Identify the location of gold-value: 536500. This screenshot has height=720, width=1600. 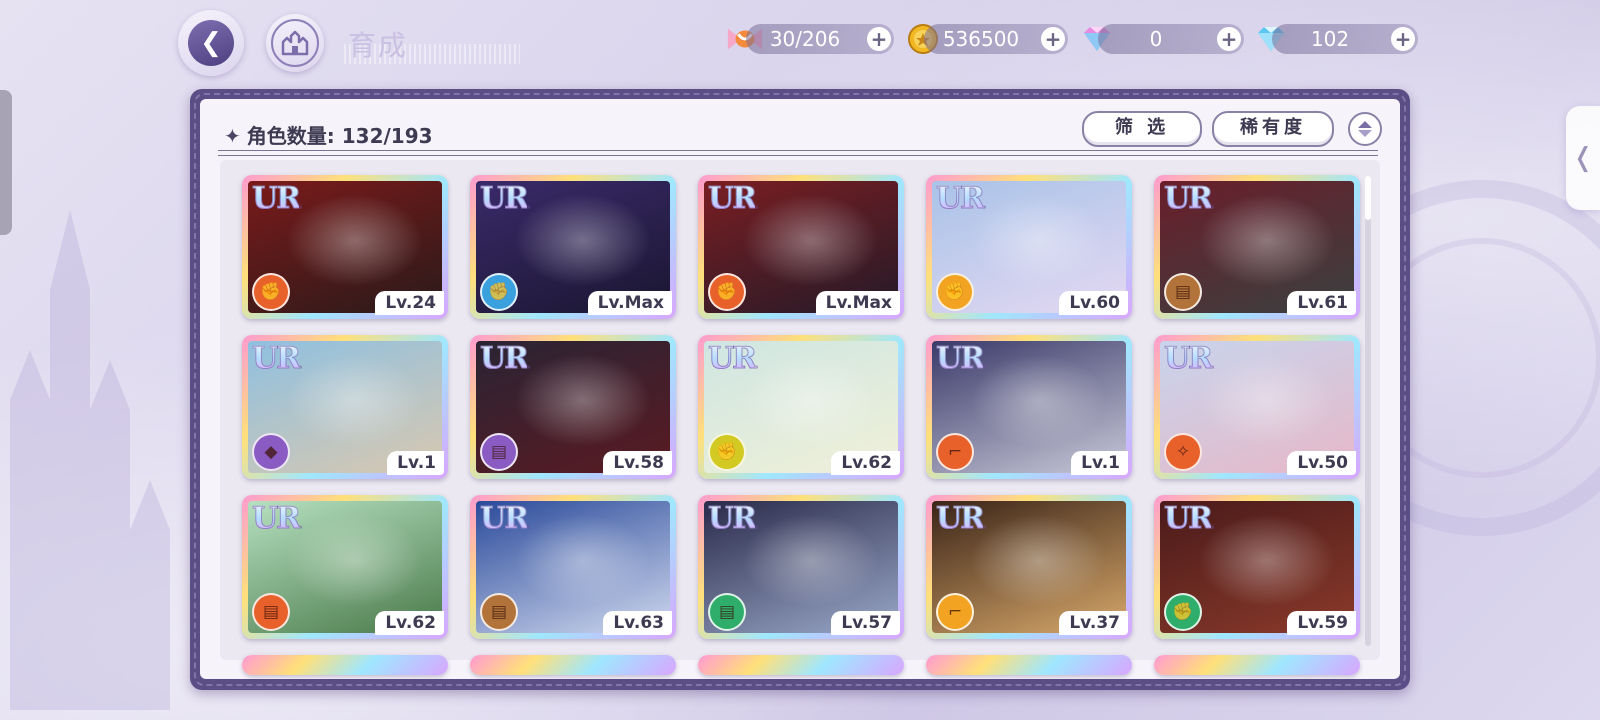
(981, 39).